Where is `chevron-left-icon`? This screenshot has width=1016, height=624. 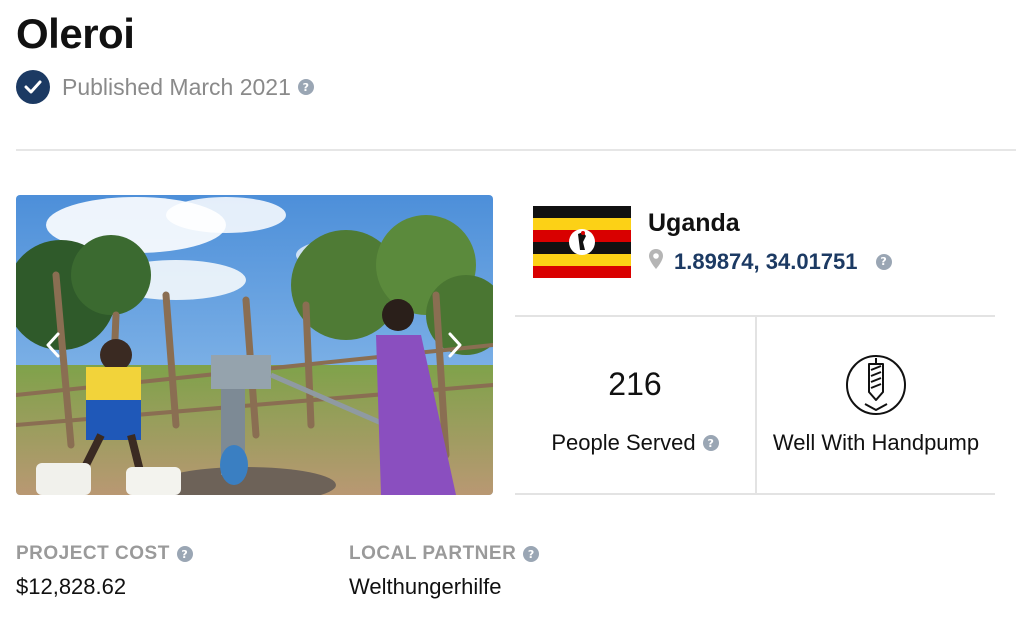 chevron-left-icon is located at coordinates (53, 345).